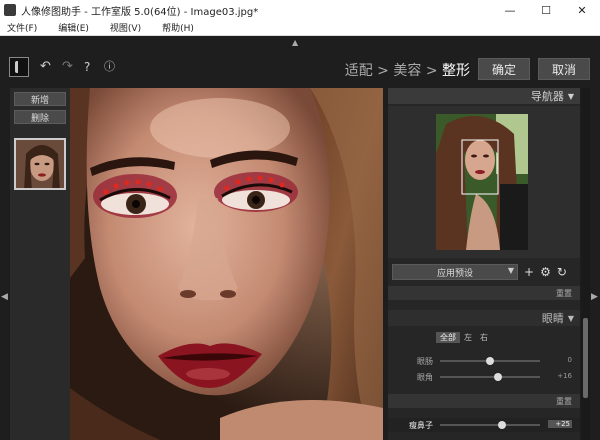 The width and height of the screenshot is (600, 440). Describe the element at coordinates (504, 69) in the screenshot. I see `confirm-button: 确定` at that location.